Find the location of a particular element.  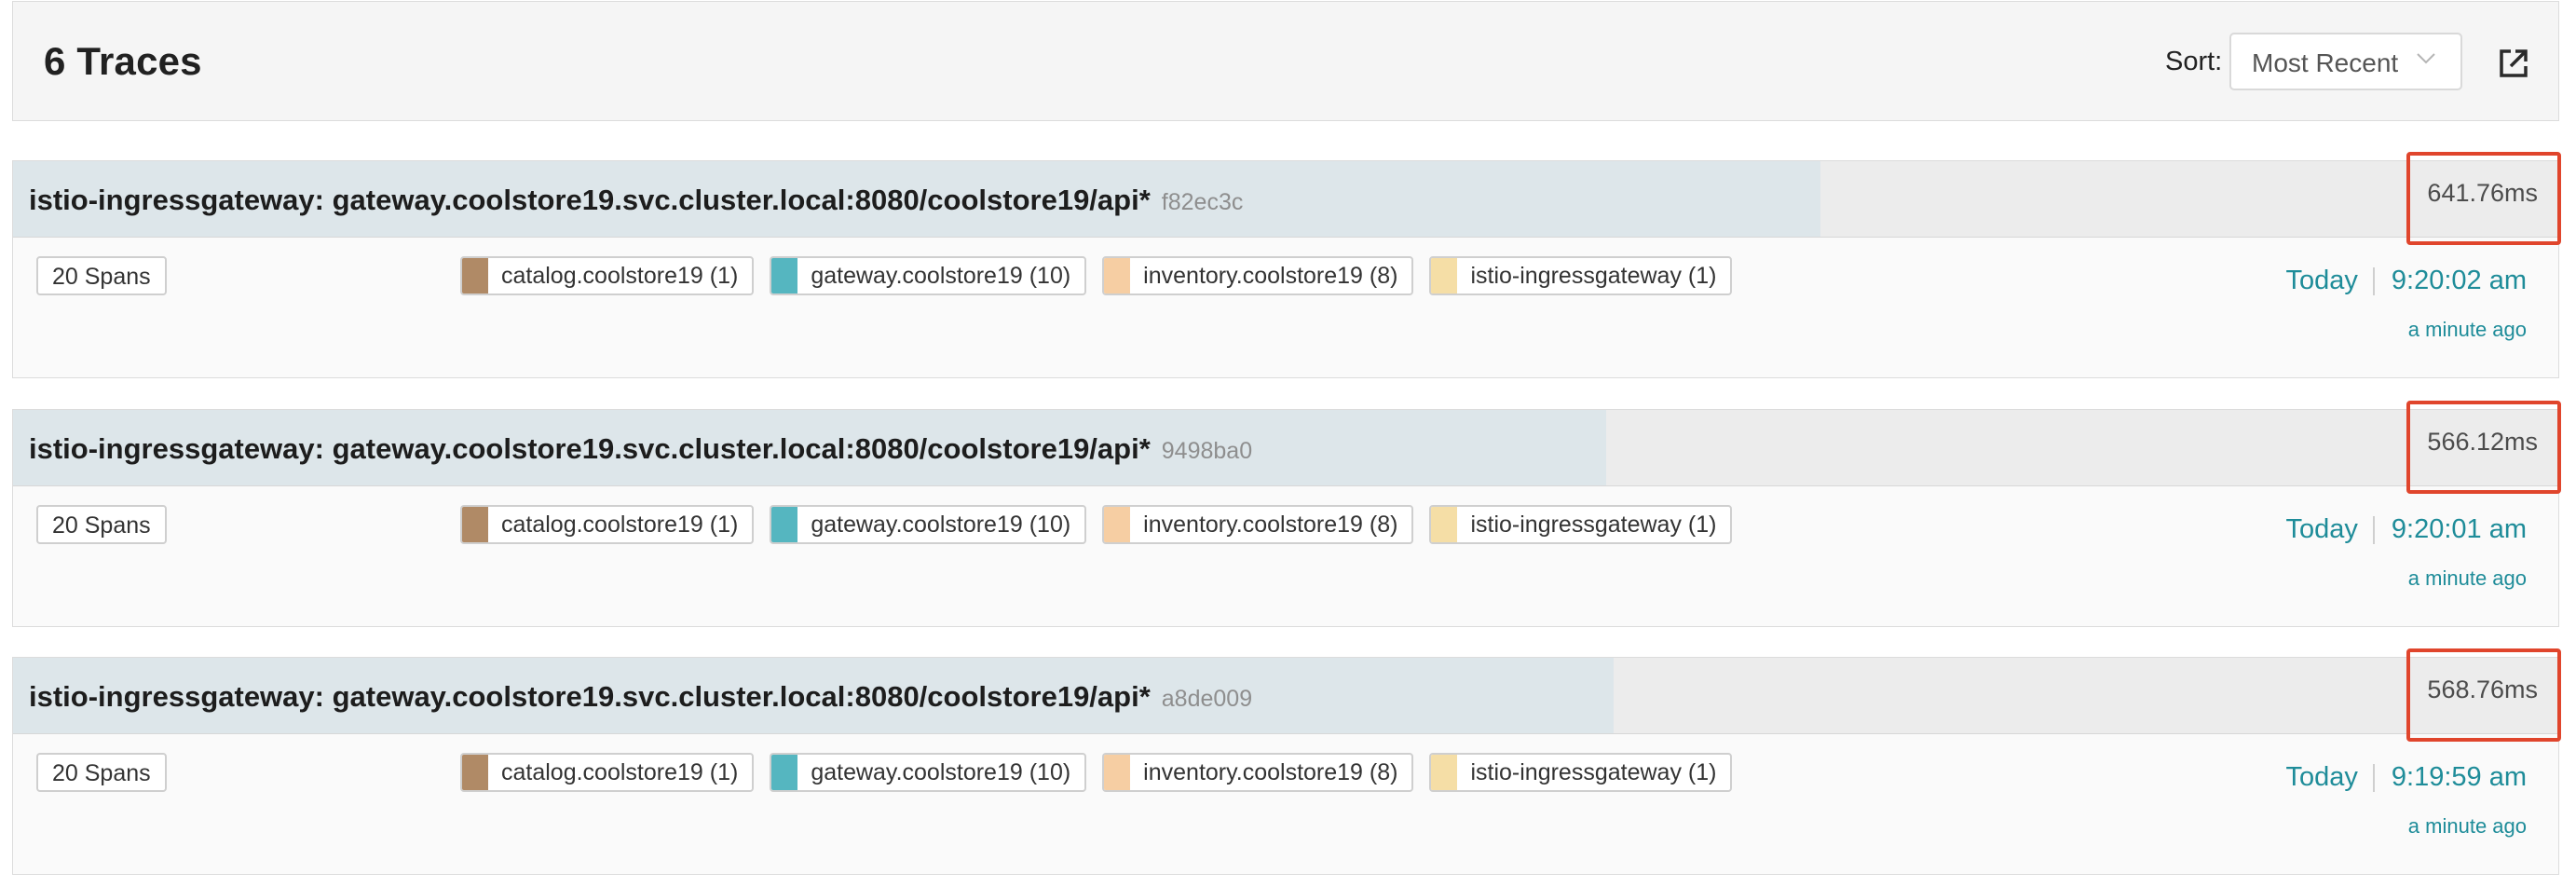

page-title: 6 Traces is located at coordinates (123, 61).